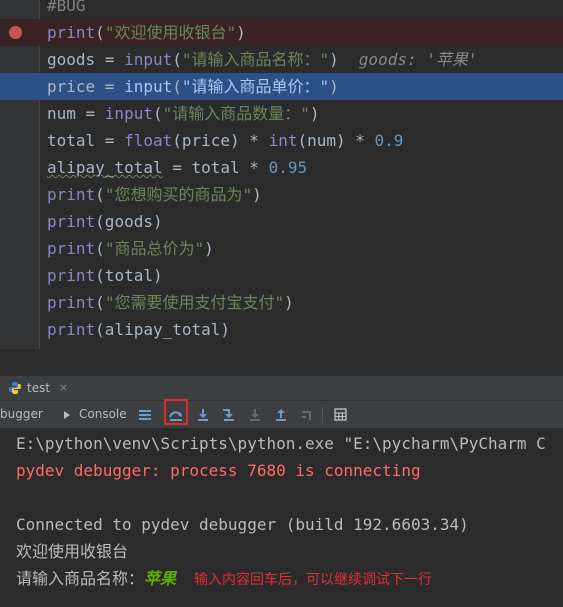 Image resolution: width=563 pixels, height=607 pixels. What do you see at coordinates (154, 248) in the screenshot?
I see `code-token: "商品总价为"` at bounding box center [154, 248].